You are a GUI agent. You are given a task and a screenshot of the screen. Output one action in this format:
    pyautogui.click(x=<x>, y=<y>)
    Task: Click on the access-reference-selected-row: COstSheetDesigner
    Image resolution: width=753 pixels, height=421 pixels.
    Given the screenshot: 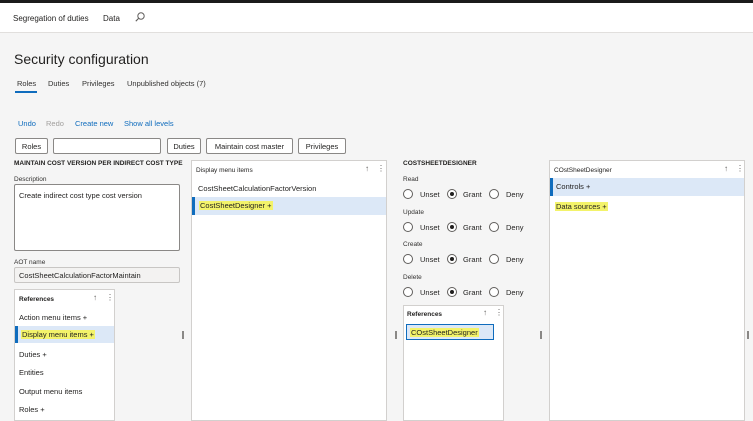 What is the action you would take?
    pyautogui.click(x=450, y=332)
    